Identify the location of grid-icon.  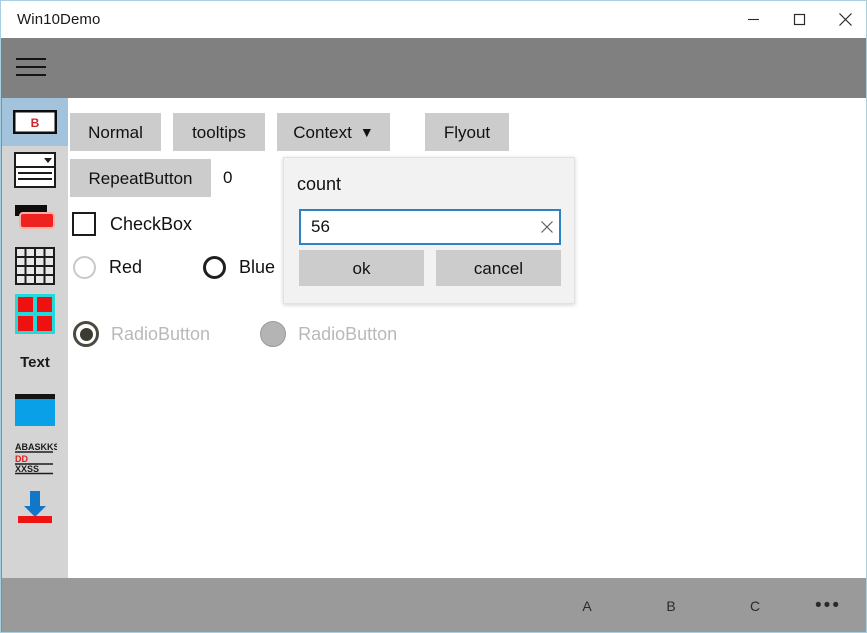
(35, 266).